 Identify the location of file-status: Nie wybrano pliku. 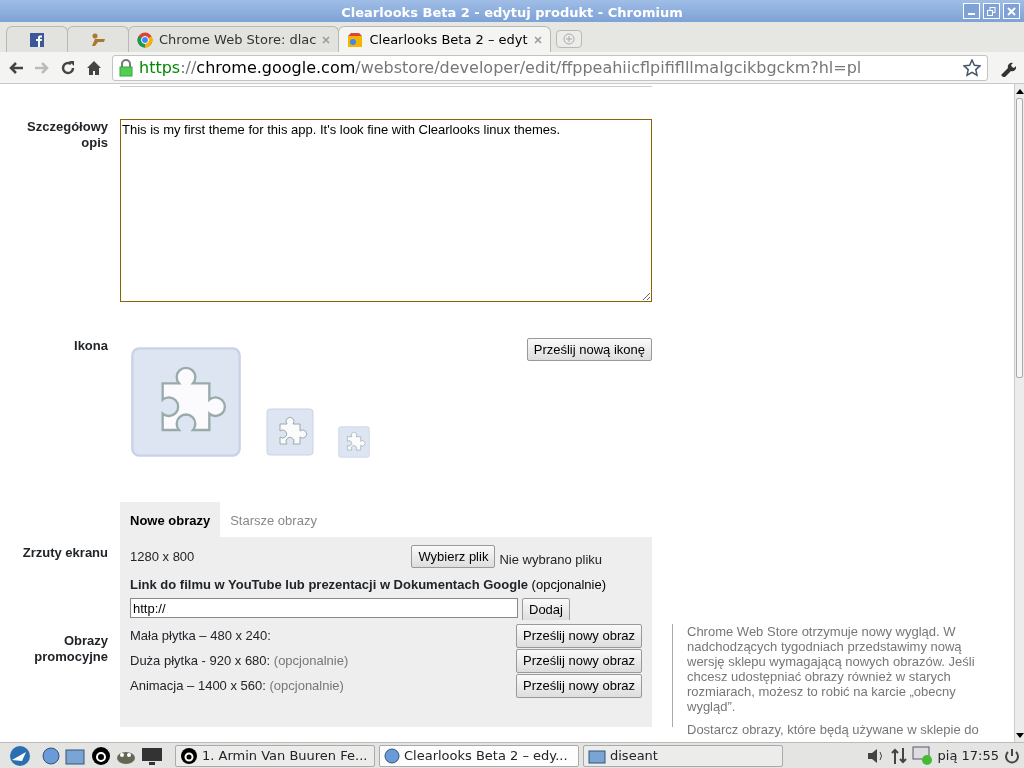
(550, 559).